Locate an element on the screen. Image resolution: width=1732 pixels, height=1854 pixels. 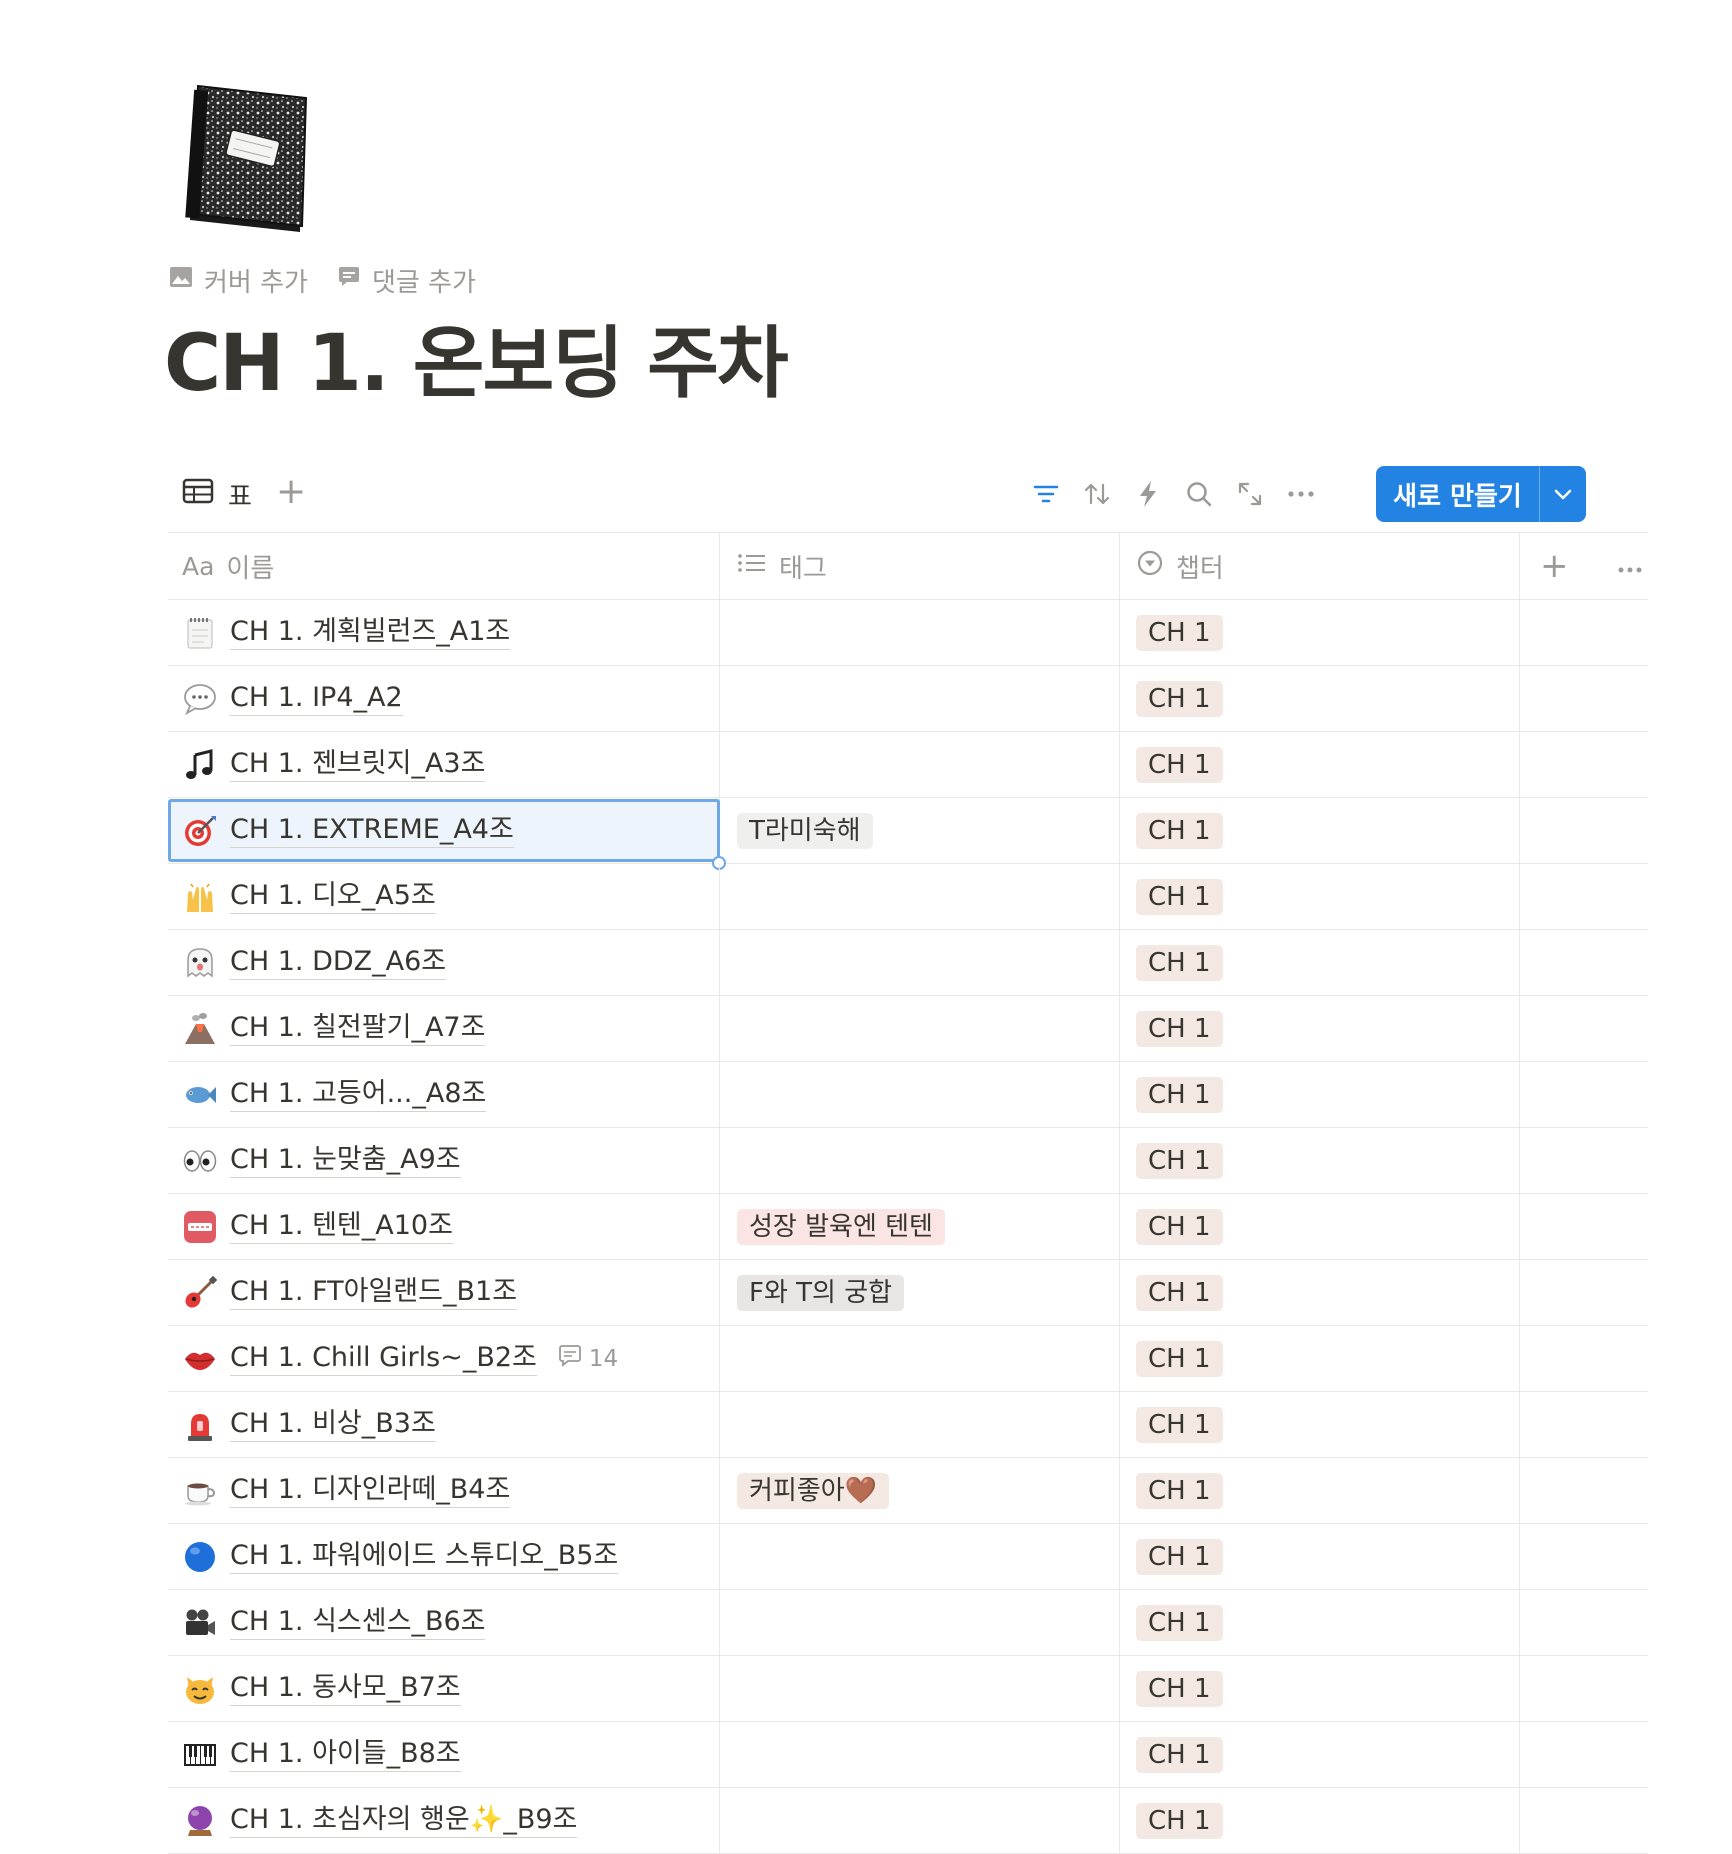
guitar-icon is located at coordinates (200, 1293).